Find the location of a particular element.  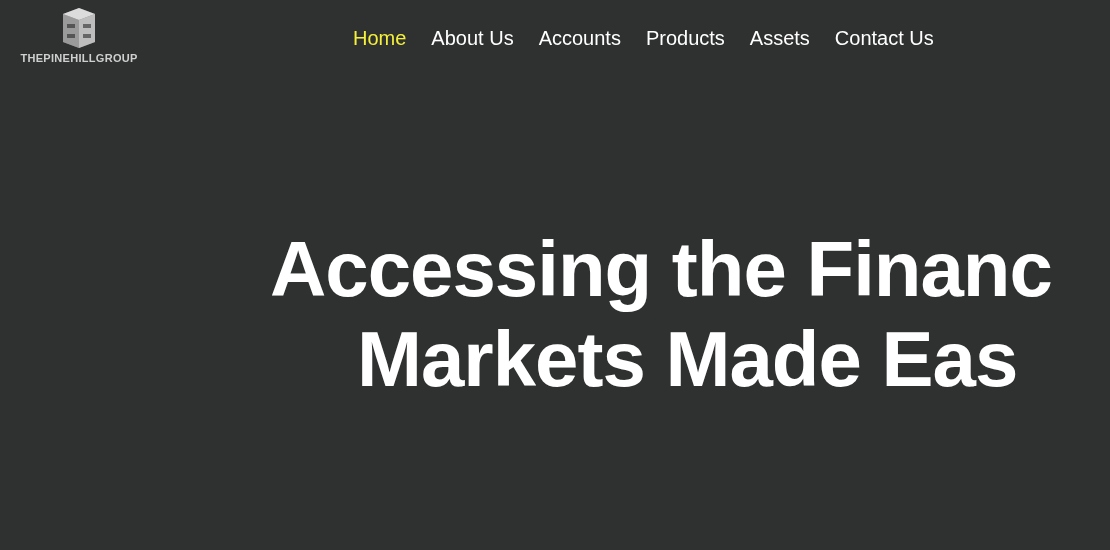

hero-heading-line: Markets Made Eas is located at coordinates (687, 359).